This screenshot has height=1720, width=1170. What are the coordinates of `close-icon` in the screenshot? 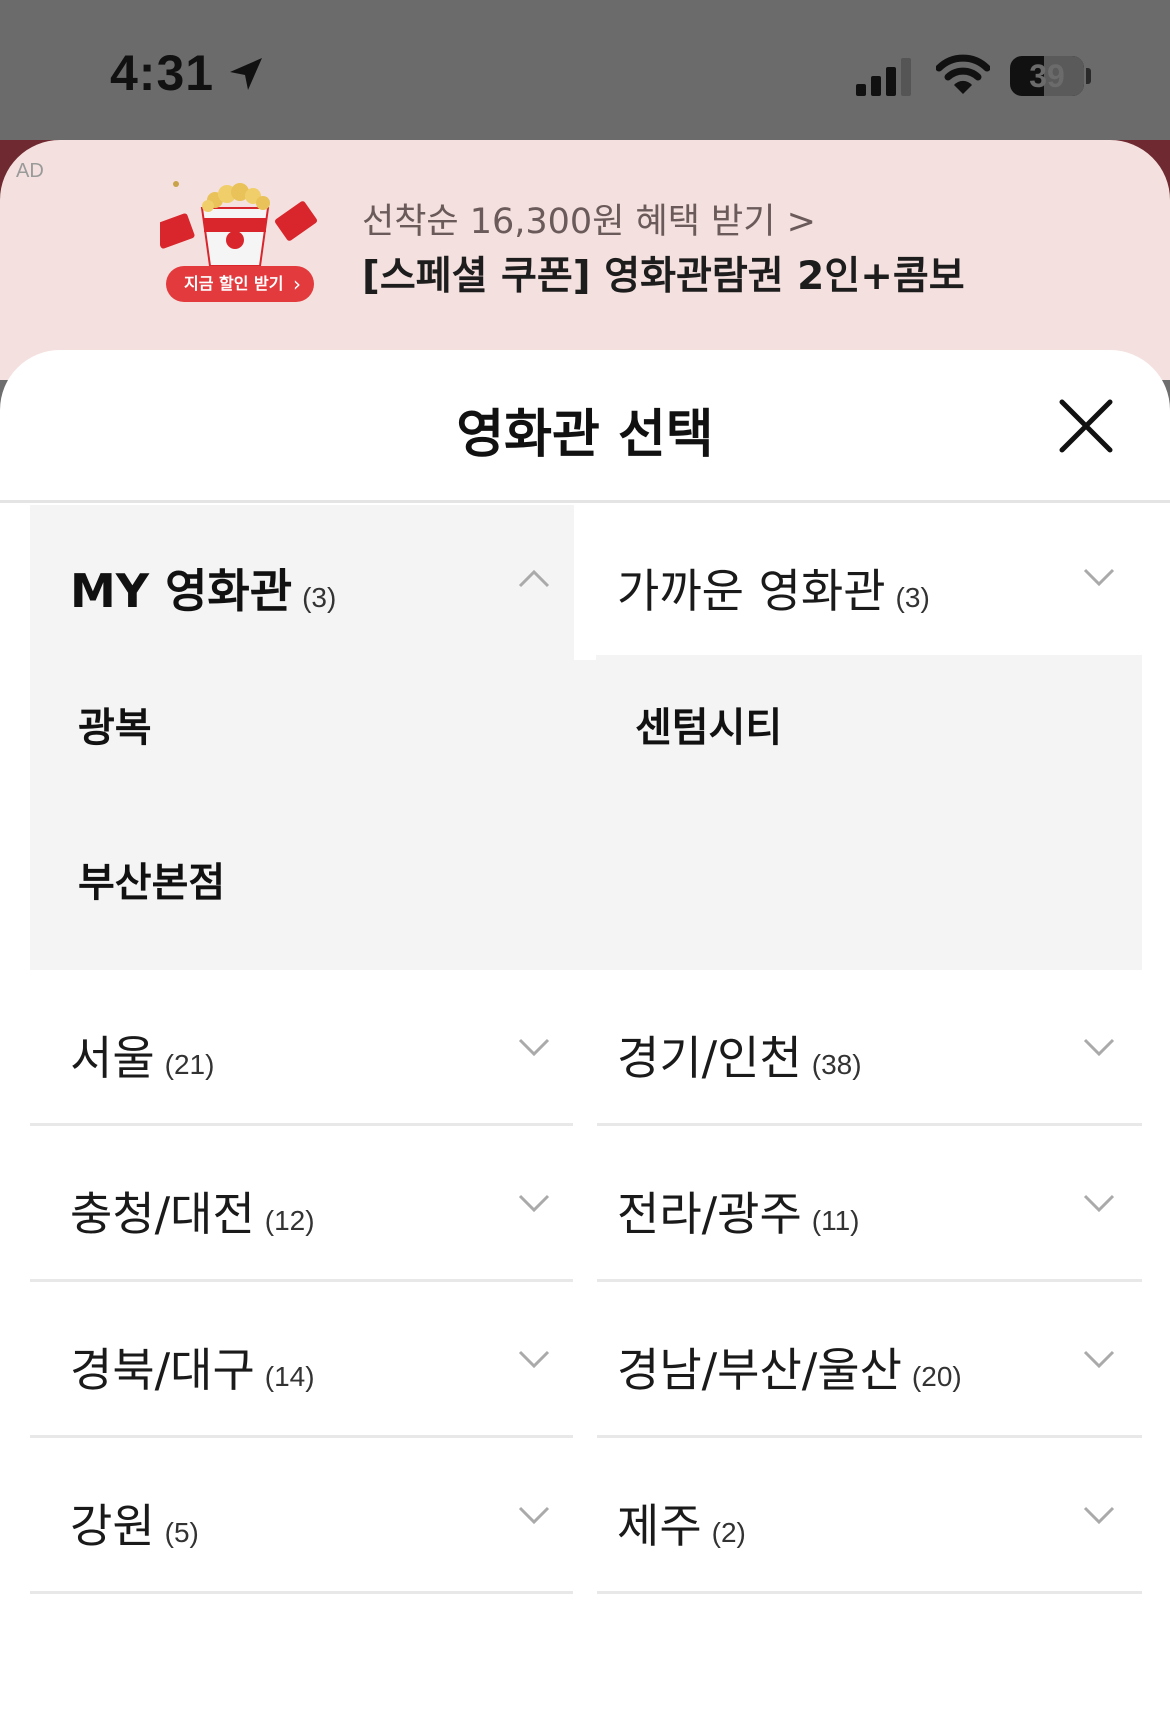 It's located at (1086, 426).